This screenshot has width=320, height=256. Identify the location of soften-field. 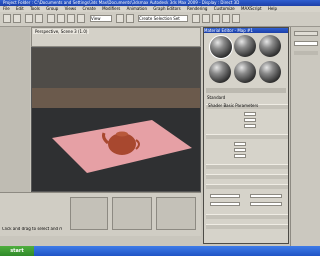
(240, 156).